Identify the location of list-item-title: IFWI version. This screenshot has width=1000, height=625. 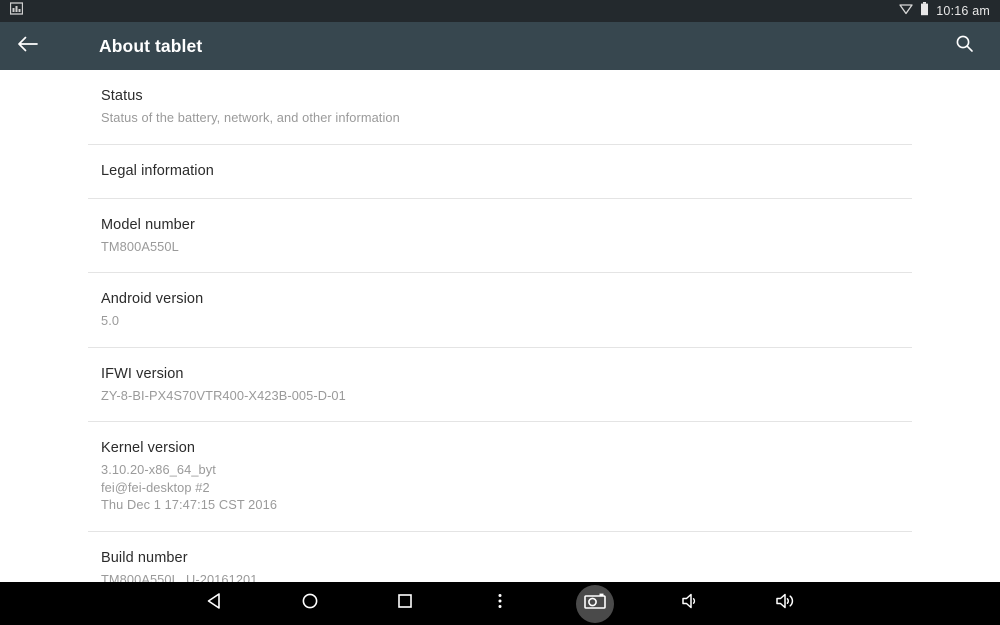
(142, 373).